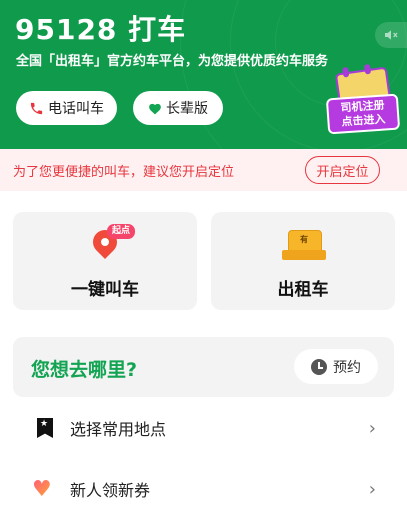 The width and height of the screenshot is (407, 514). Describe the element at coordinates (155, 108) in the screenshot. I see `heart-icon` at that location.